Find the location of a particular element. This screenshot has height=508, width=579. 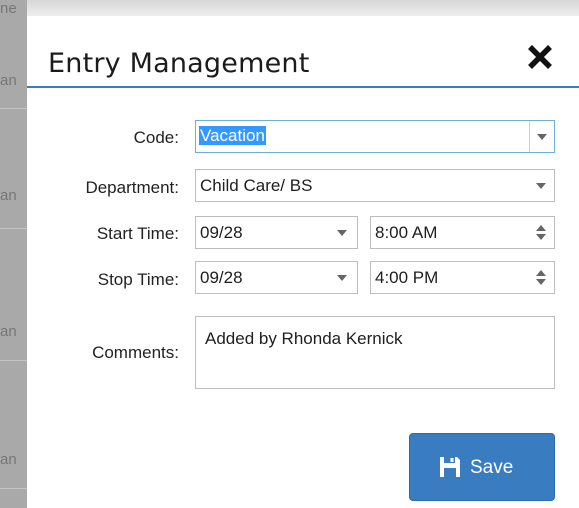

code-value-wrapper: Vacation is located at coordinates (232, 136).